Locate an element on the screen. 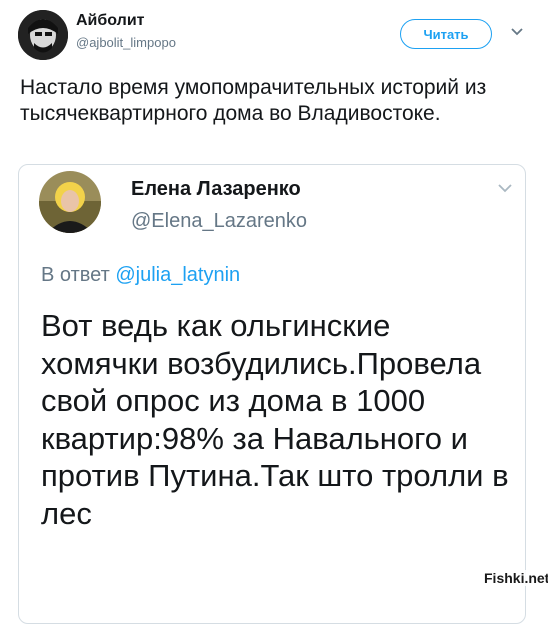 This screenshot has height=624, width=548. quoted-author-avatar is located at coordinates (70, 202).